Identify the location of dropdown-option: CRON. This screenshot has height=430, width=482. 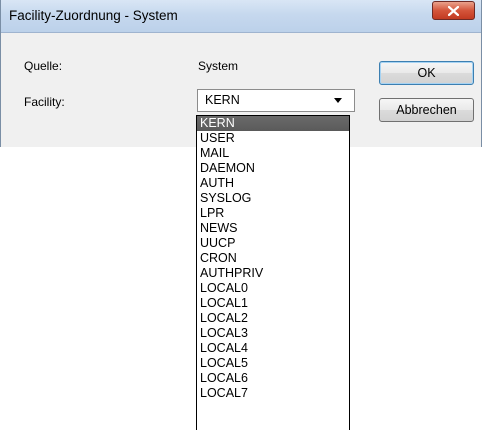
(273, 258).